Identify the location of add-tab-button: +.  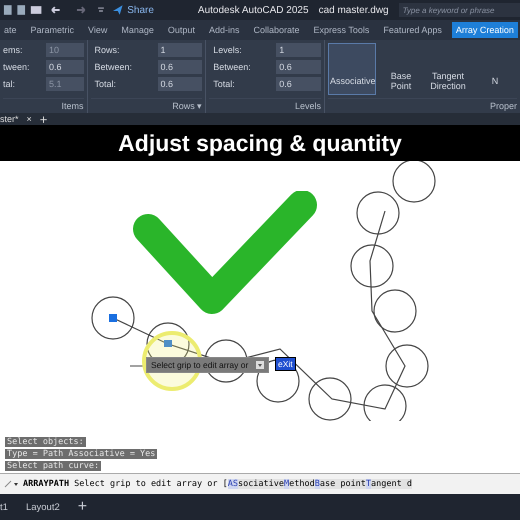
(44, 119).